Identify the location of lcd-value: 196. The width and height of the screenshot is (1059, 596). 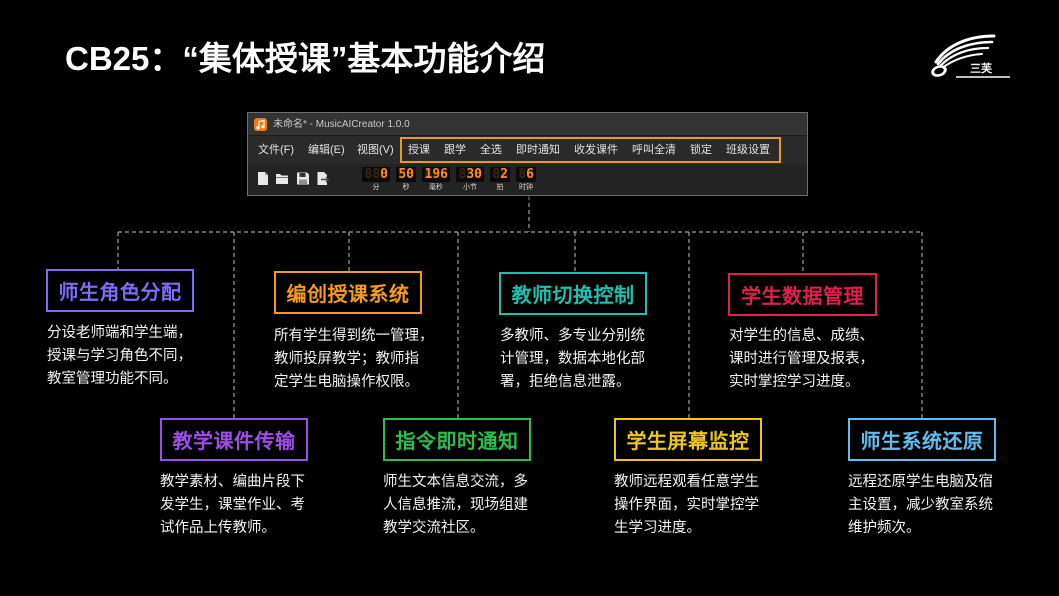
(436, 174).